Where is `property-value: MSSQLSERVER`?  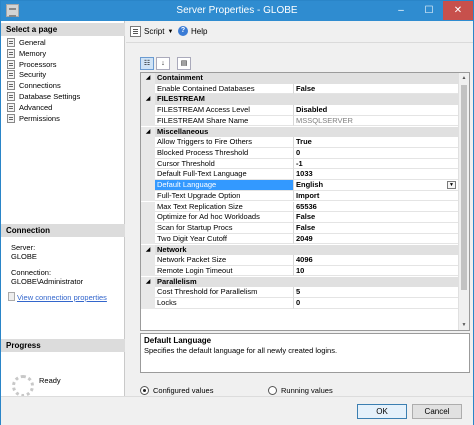
property-value: MSSQLSERVER is located at coordinates (376, 121).